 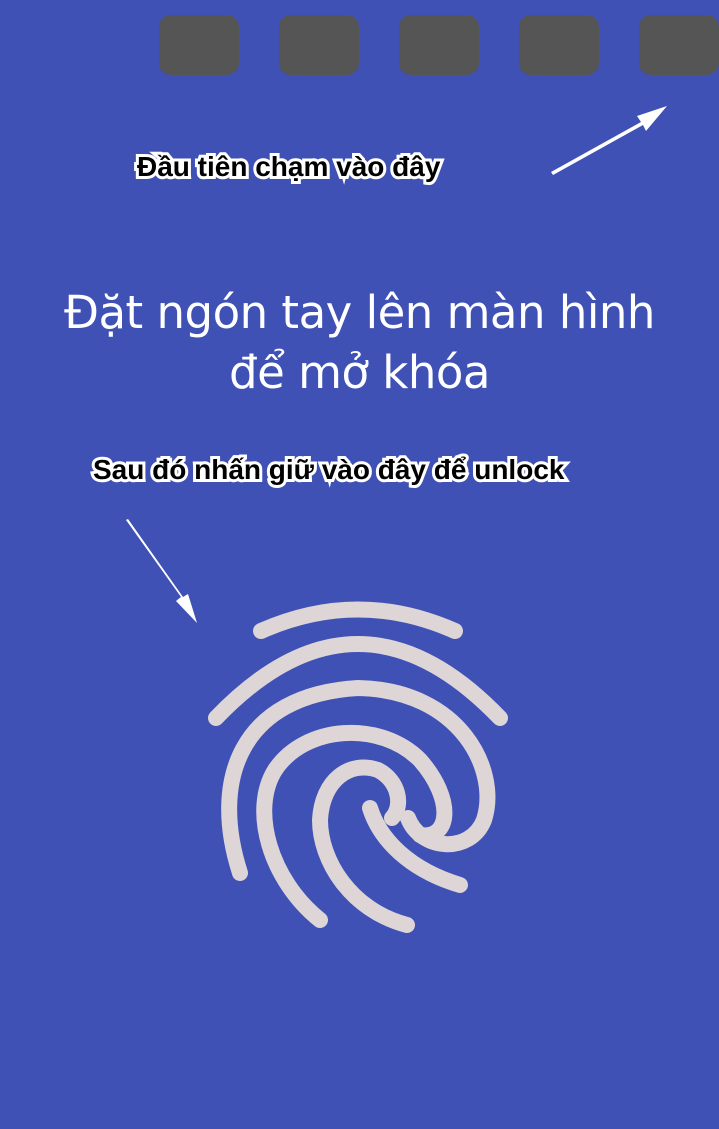 I want to click on fingerprint-sensor, so click(x=360, y=770).